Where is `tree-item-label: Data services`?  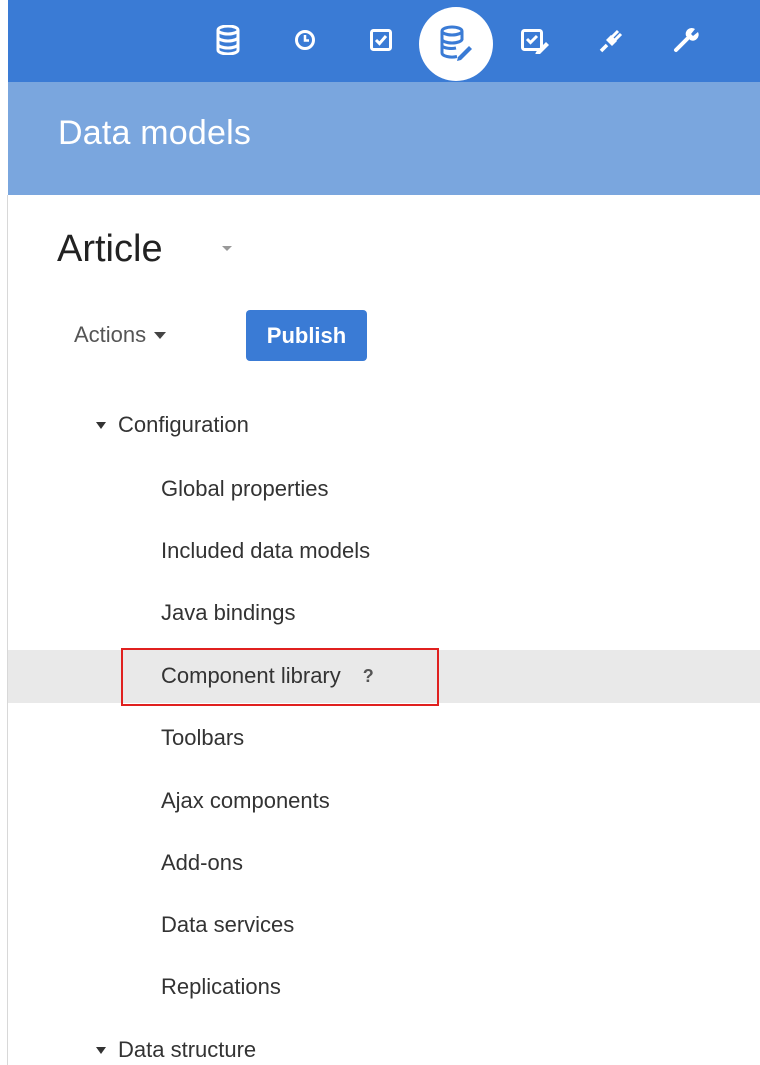
tree-item-label: Data services is located at coordinates (228, 924).